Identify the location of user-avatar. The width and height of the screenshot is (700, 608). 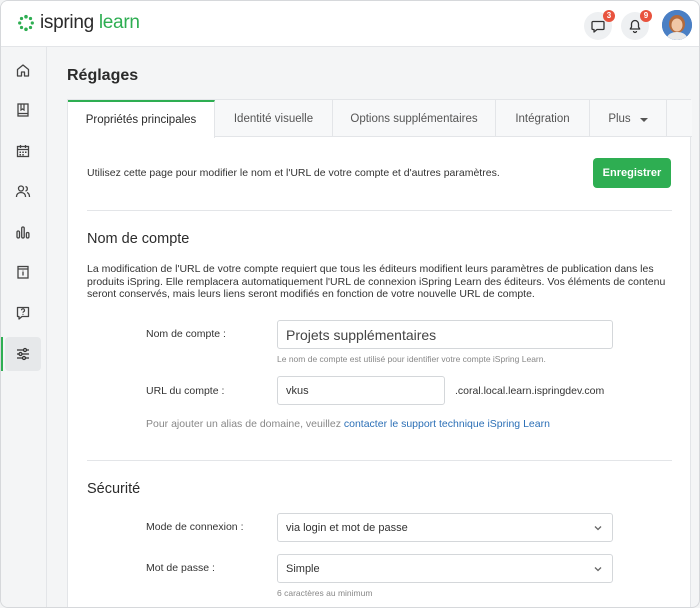
(677, 25).